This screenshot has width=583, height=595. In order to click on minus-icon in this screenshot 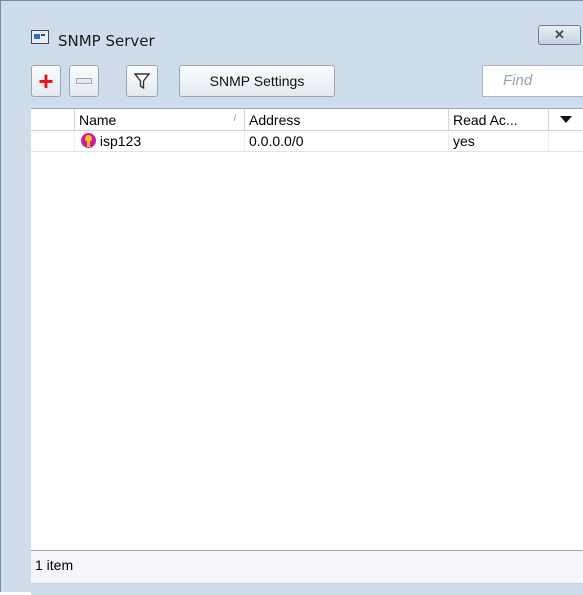, I will do `click(84, 81)`.